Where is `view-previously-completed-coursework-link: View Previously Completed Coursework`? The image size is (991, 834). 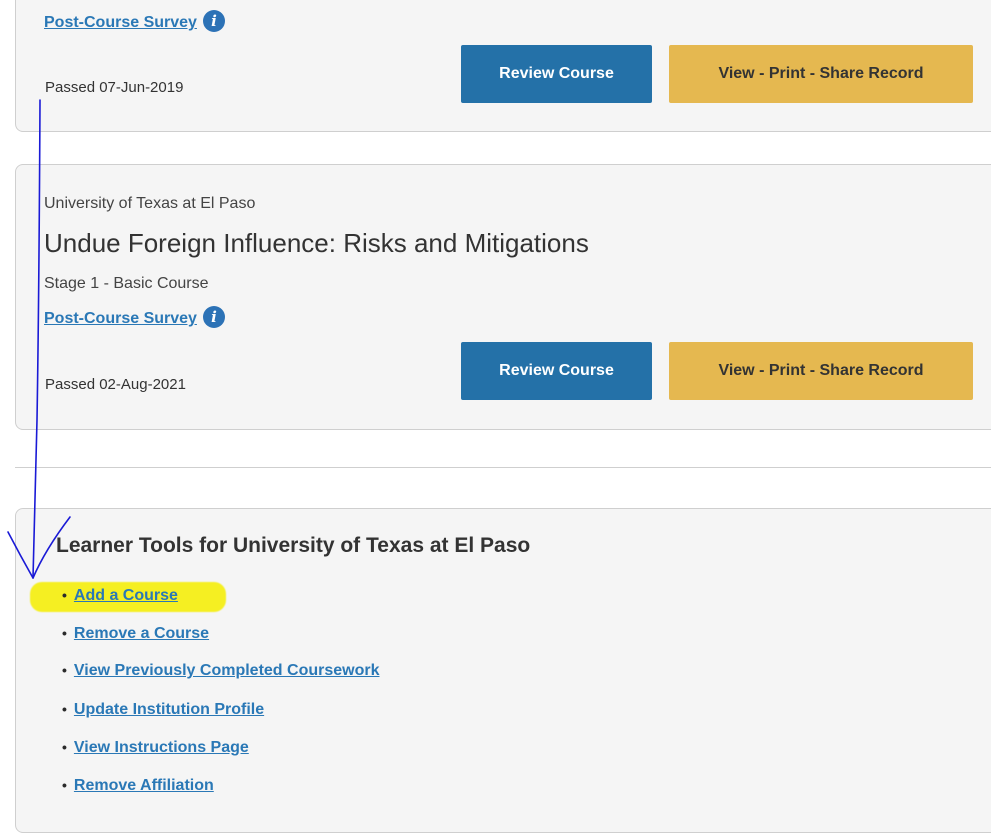 view-previously-completed-coursework-link: View Previously Completed Coursework is located at coordinates (227, 670).